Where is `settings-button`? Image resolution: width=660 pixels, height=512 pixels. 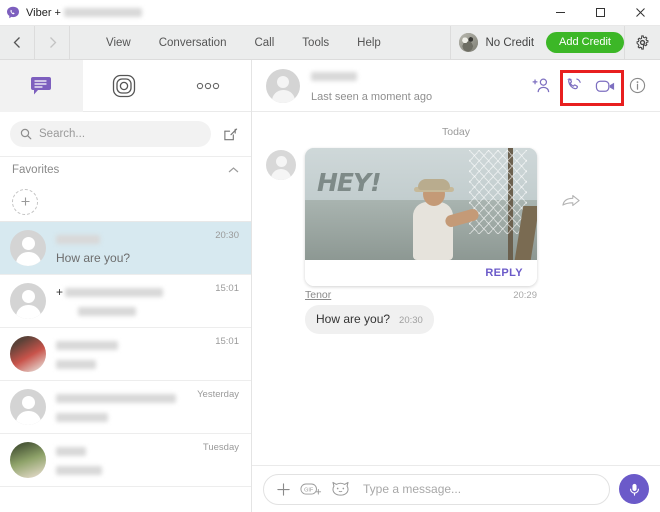
settings-button is located at coordinates (642, 42).